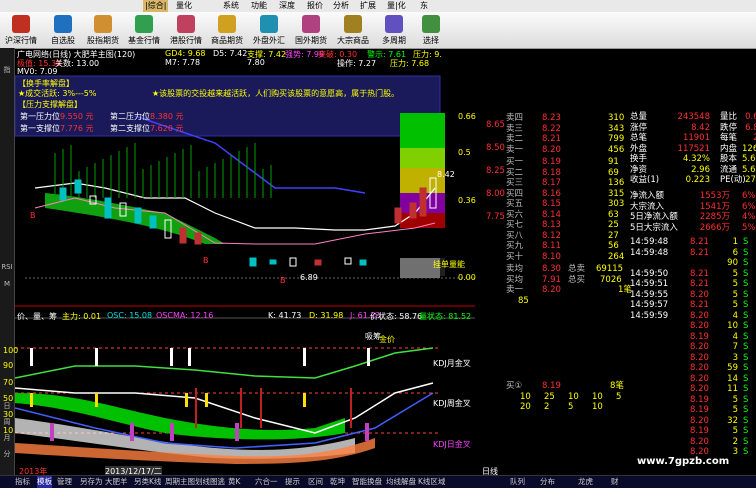  What do you see at coordinates (186, 40) in the screenshot?
I see `toolbar-label: 港股行情` at bounding box center [186, 40].